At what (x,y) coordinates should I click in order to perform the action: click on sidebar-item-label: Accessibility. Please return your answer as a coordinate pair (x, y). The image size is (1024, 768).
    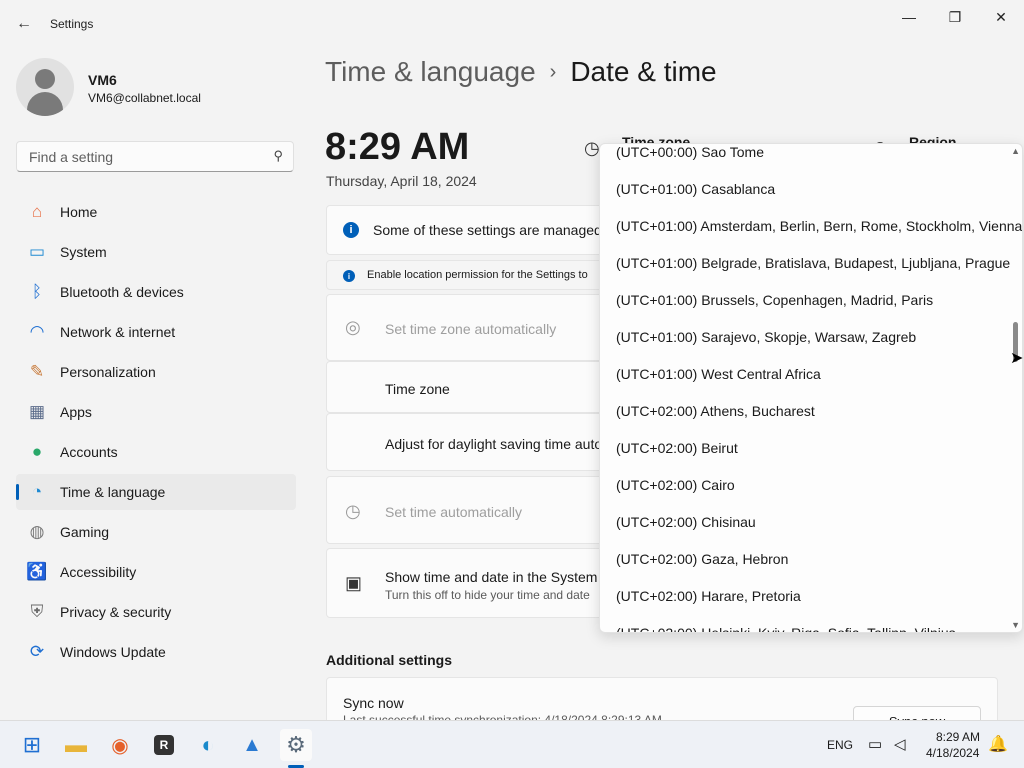
    Looking at the image, I should click on (98, 572).